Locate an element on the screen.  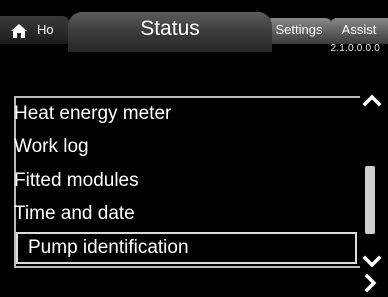
tab-home: Ho is located at coordinates (35, 30).